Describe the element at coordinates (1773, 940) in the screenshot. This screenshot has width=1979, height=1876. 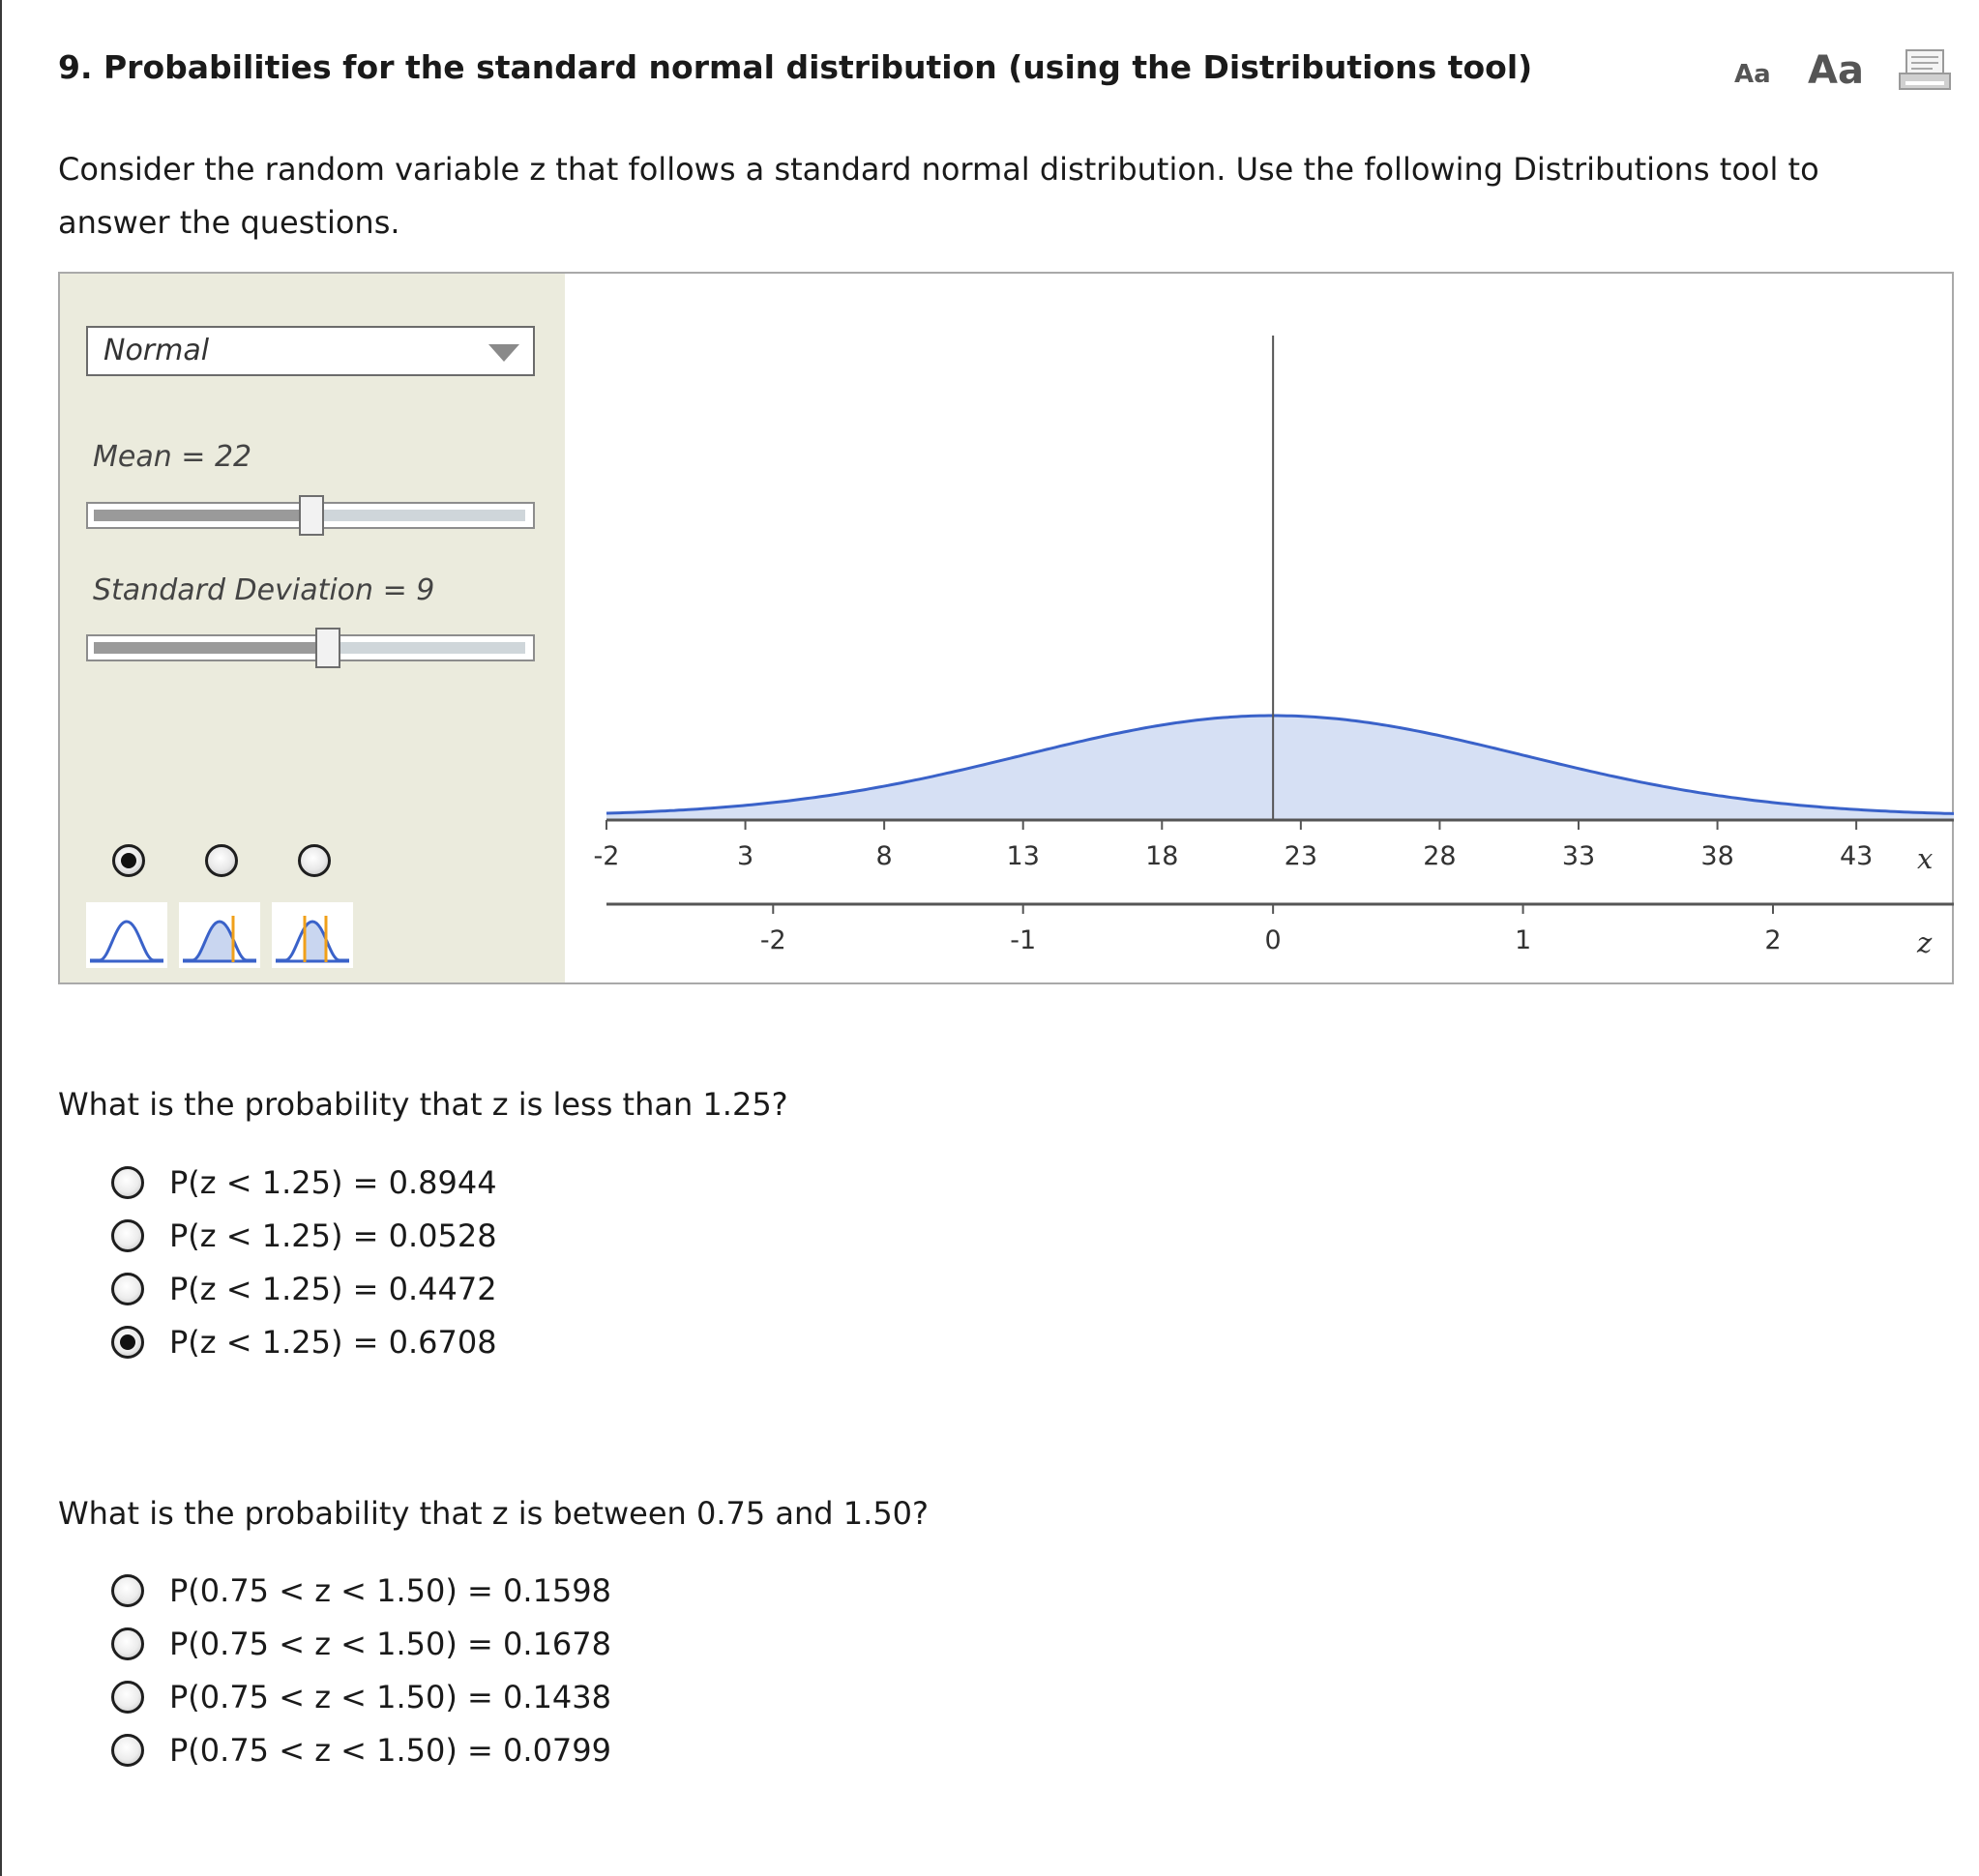
I see `z-tick-label: 2` at that location.